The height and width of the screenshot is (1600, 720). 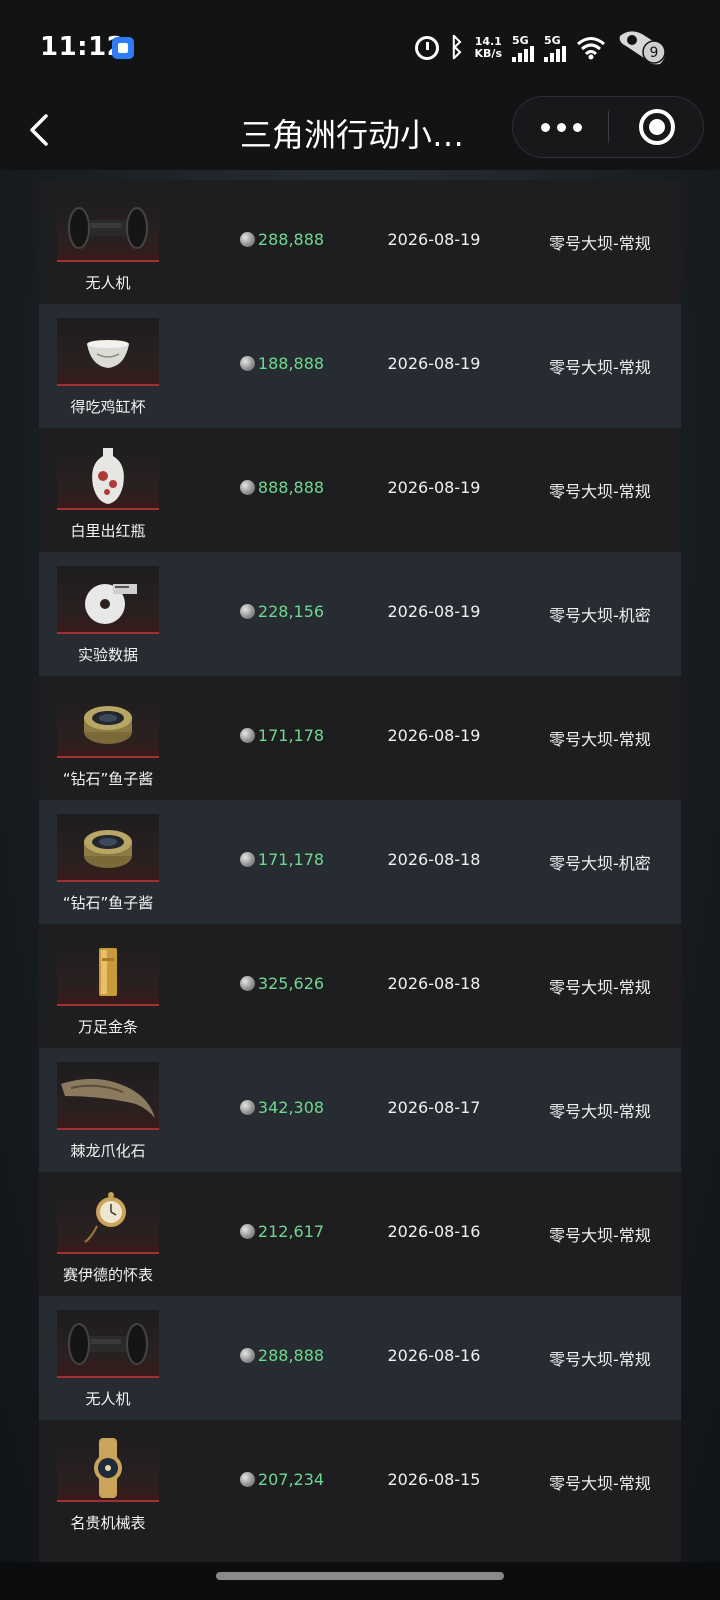 What do you see at coordinates (523, 48) in the screenshot?
I see `signal-sim1-icon: 5G` at bounding box center [523, 48].